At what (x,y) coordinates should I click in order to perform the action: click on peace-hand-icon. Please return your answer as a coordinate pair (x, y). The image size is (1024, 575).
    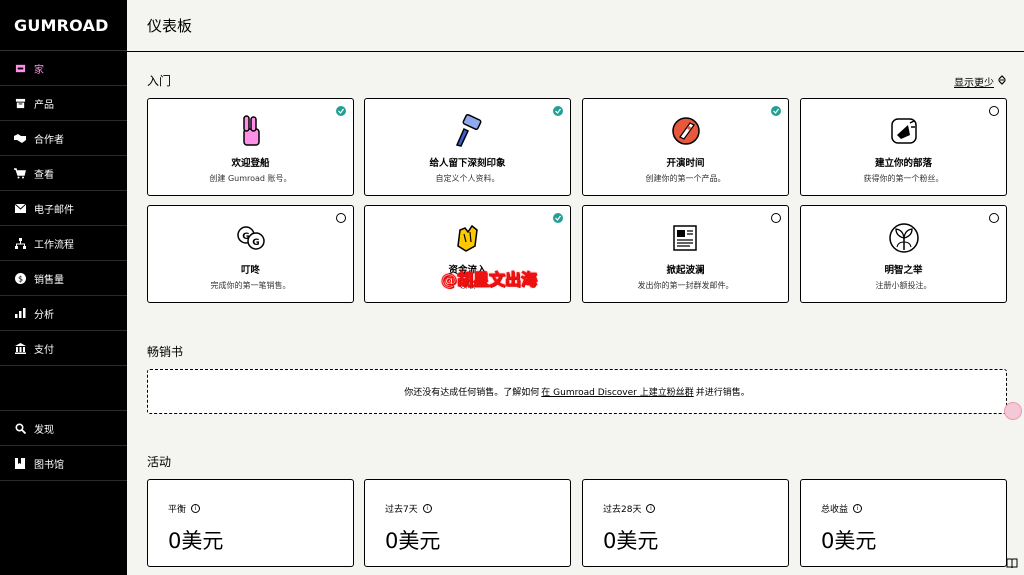
    Looking at the image, I should click on (251, 130).